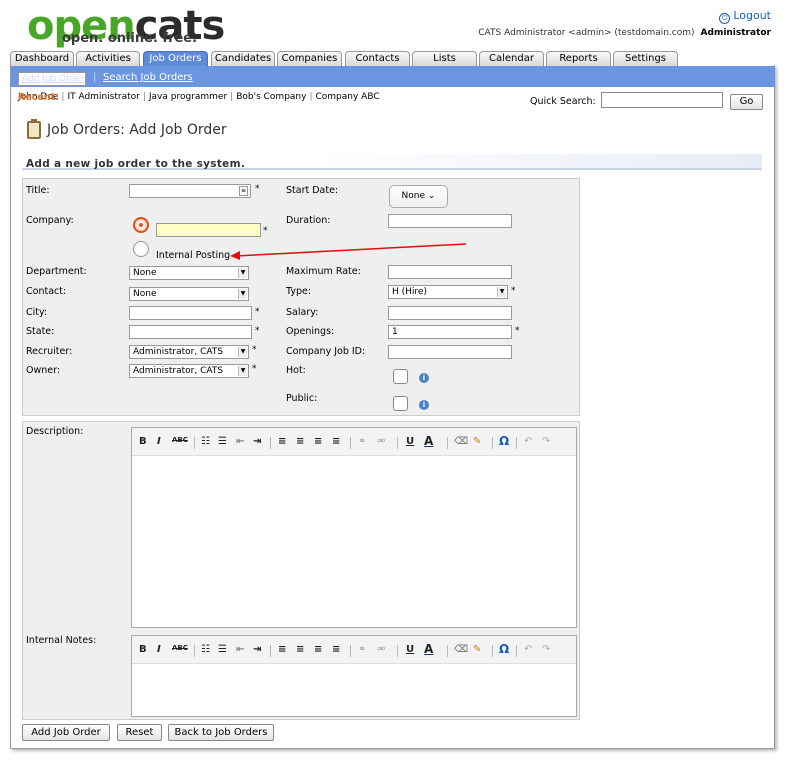 The width and height of the screenshot is (789, 776). I want to click on tab-candidates: Candidates, so click(243, 58).